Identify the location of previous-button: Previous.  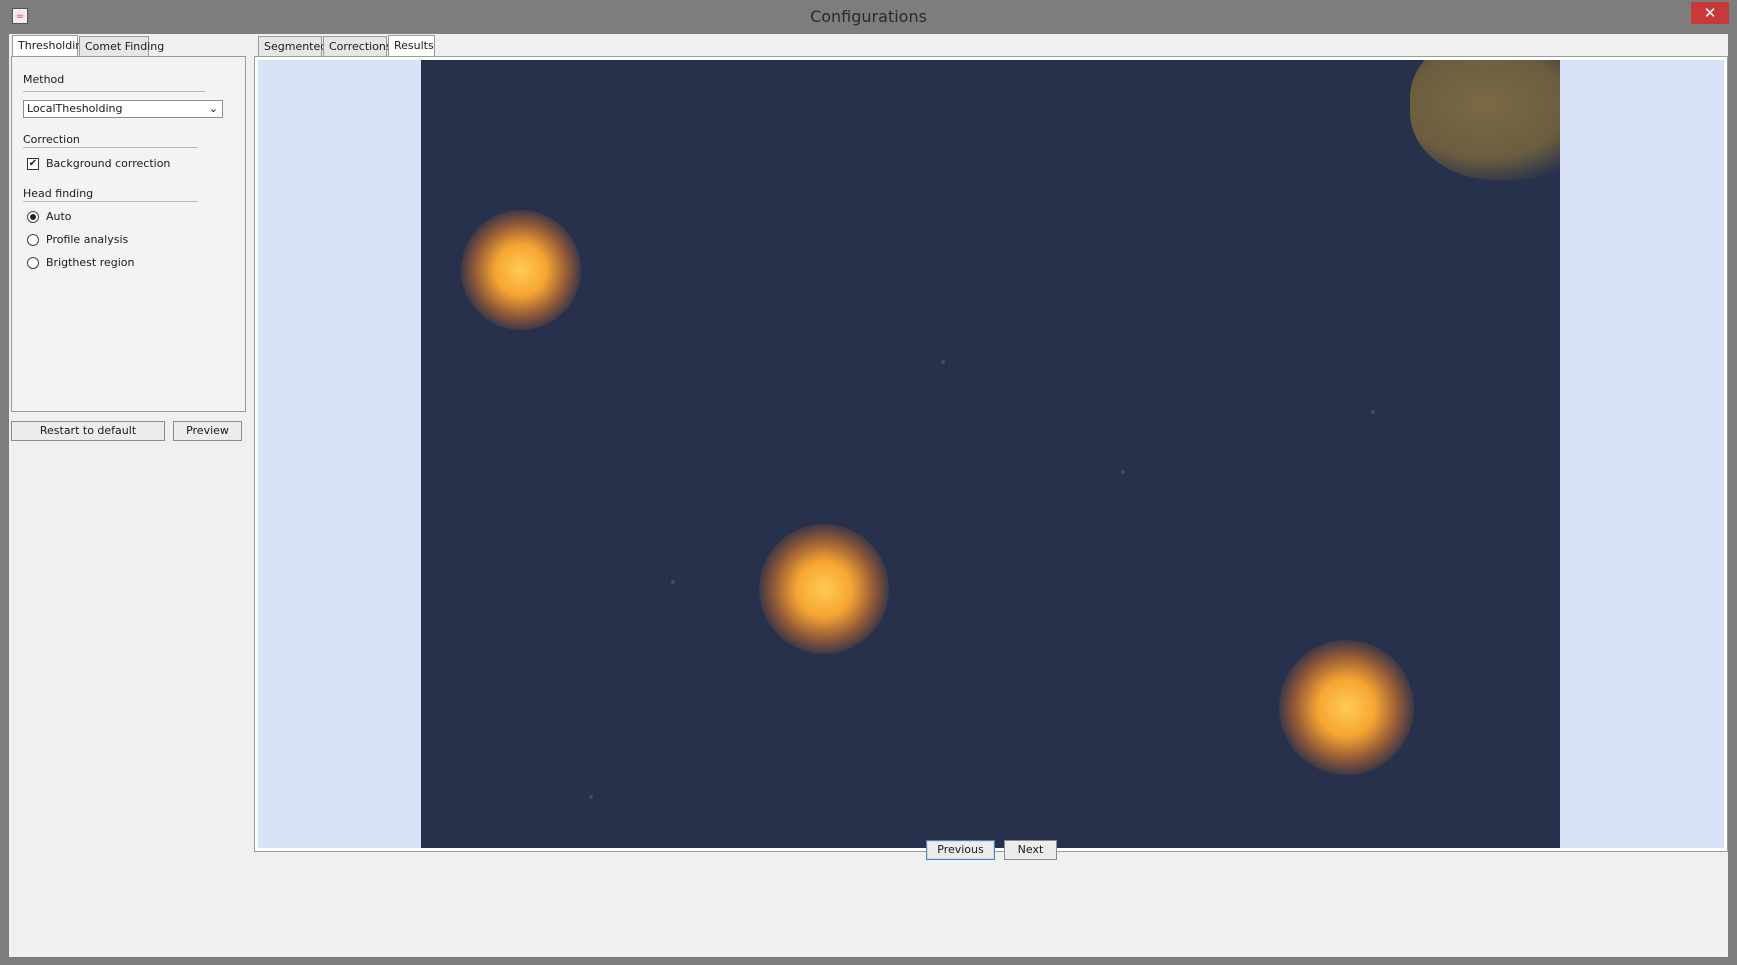
(960, 850).